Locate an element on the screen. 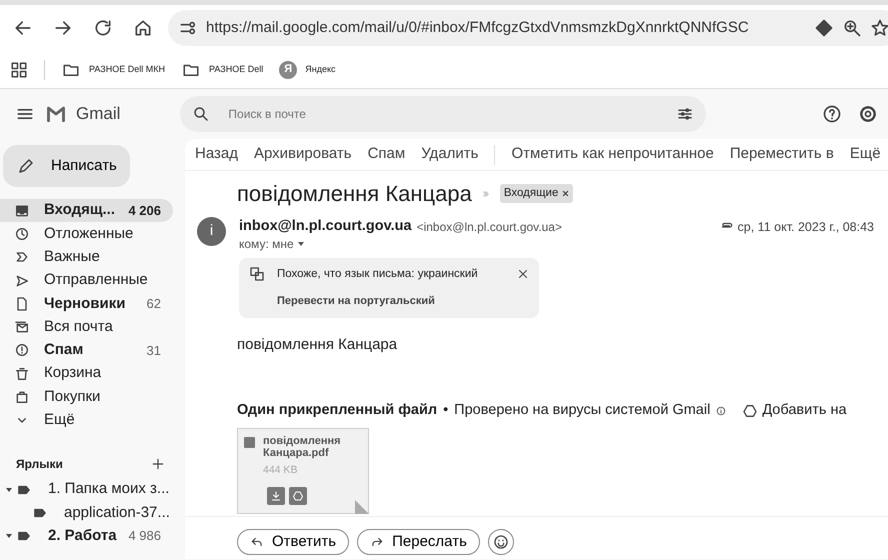 The width and height of the screenshot is (888, 560). bookmark: Я Яндекс is located at coordinates (307, 69).